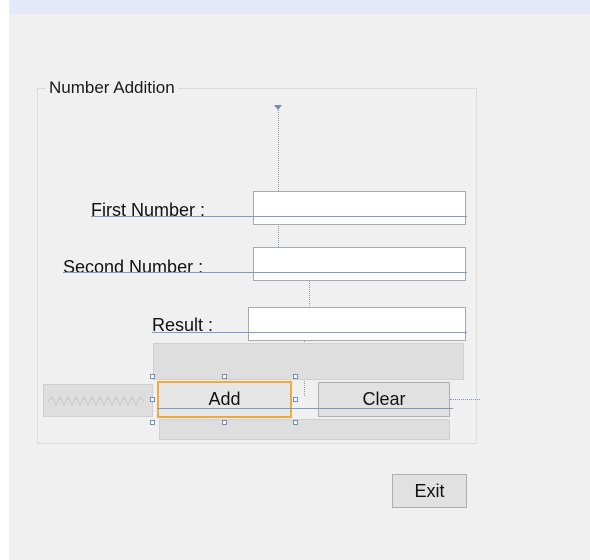 This screenshot has width=590, height=560. I want to click on exit-button: Exit, so click(429, 491).